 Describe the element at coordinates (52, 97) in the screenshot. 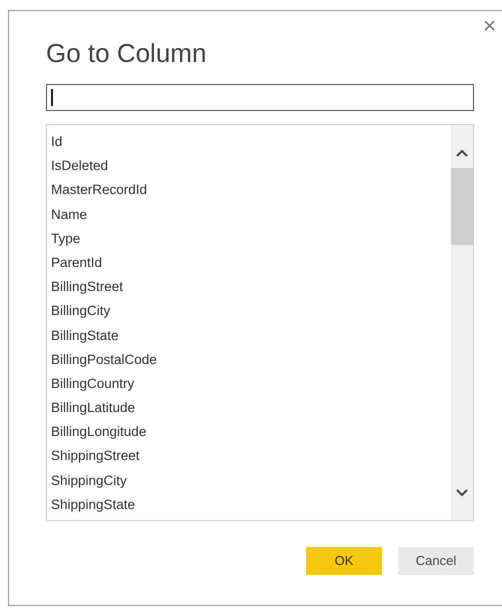

I see `text-cursor-icon` at that location.